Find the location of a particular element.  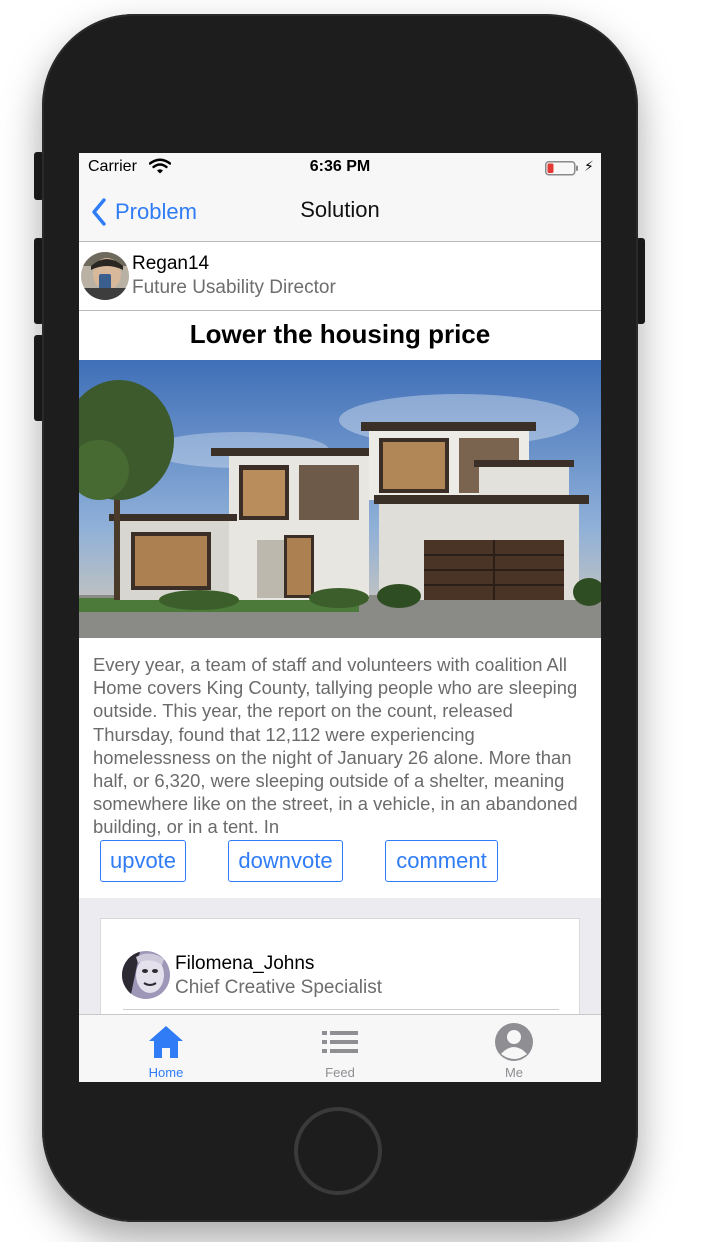

post-title: Lower the housing price is located at coordinates (340, 334).